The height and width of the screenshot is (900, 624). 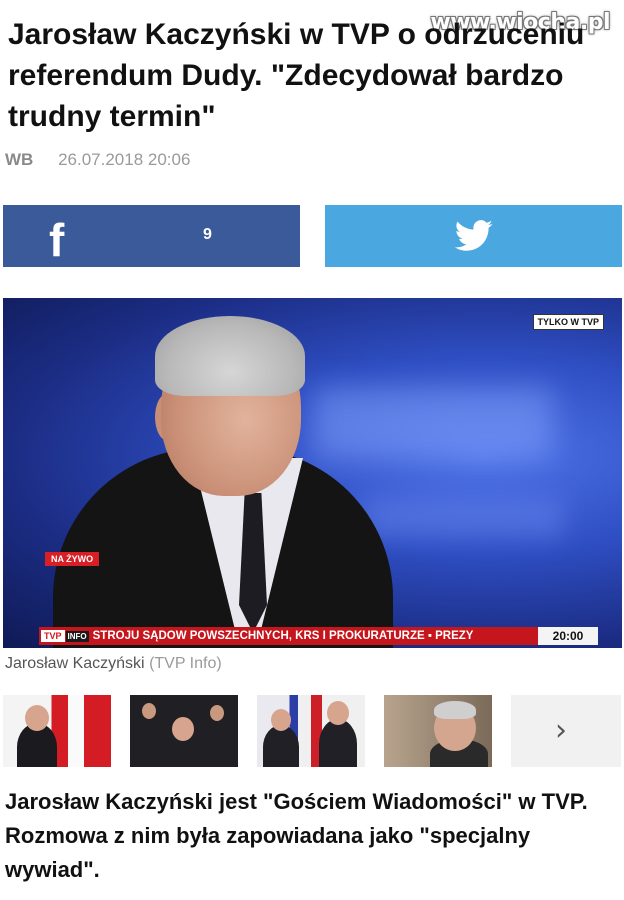 What do you see at coordinates (53, 636) in the screenshot?
I see `tvp-logo: TVP` at bounding box center [53, 636].